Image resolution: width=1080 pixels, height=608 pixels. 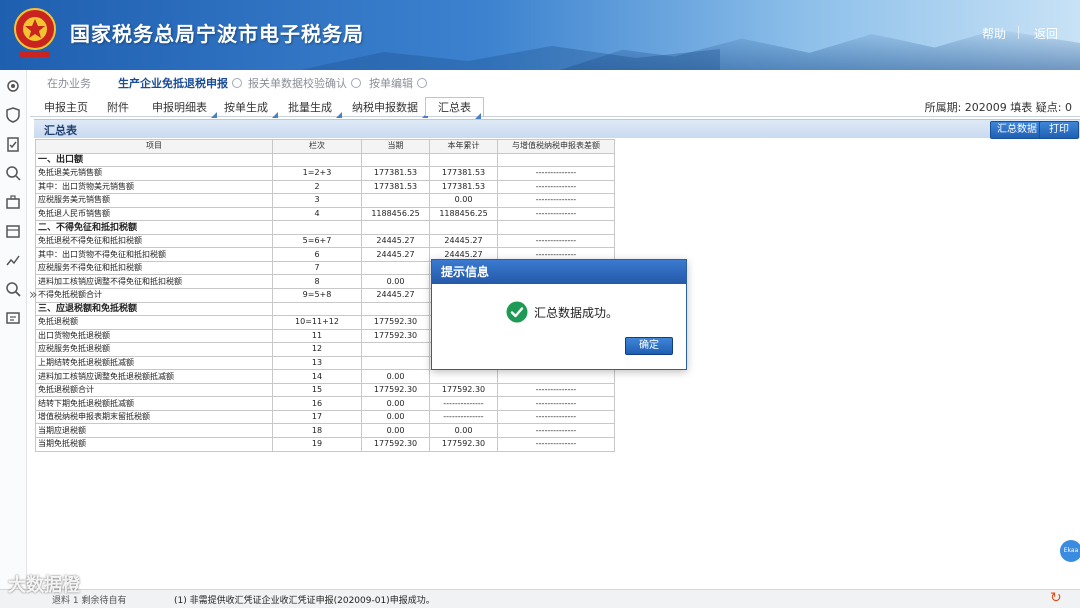 I want to click on line-cell: 1=2+3, so click(x=317, y=173).